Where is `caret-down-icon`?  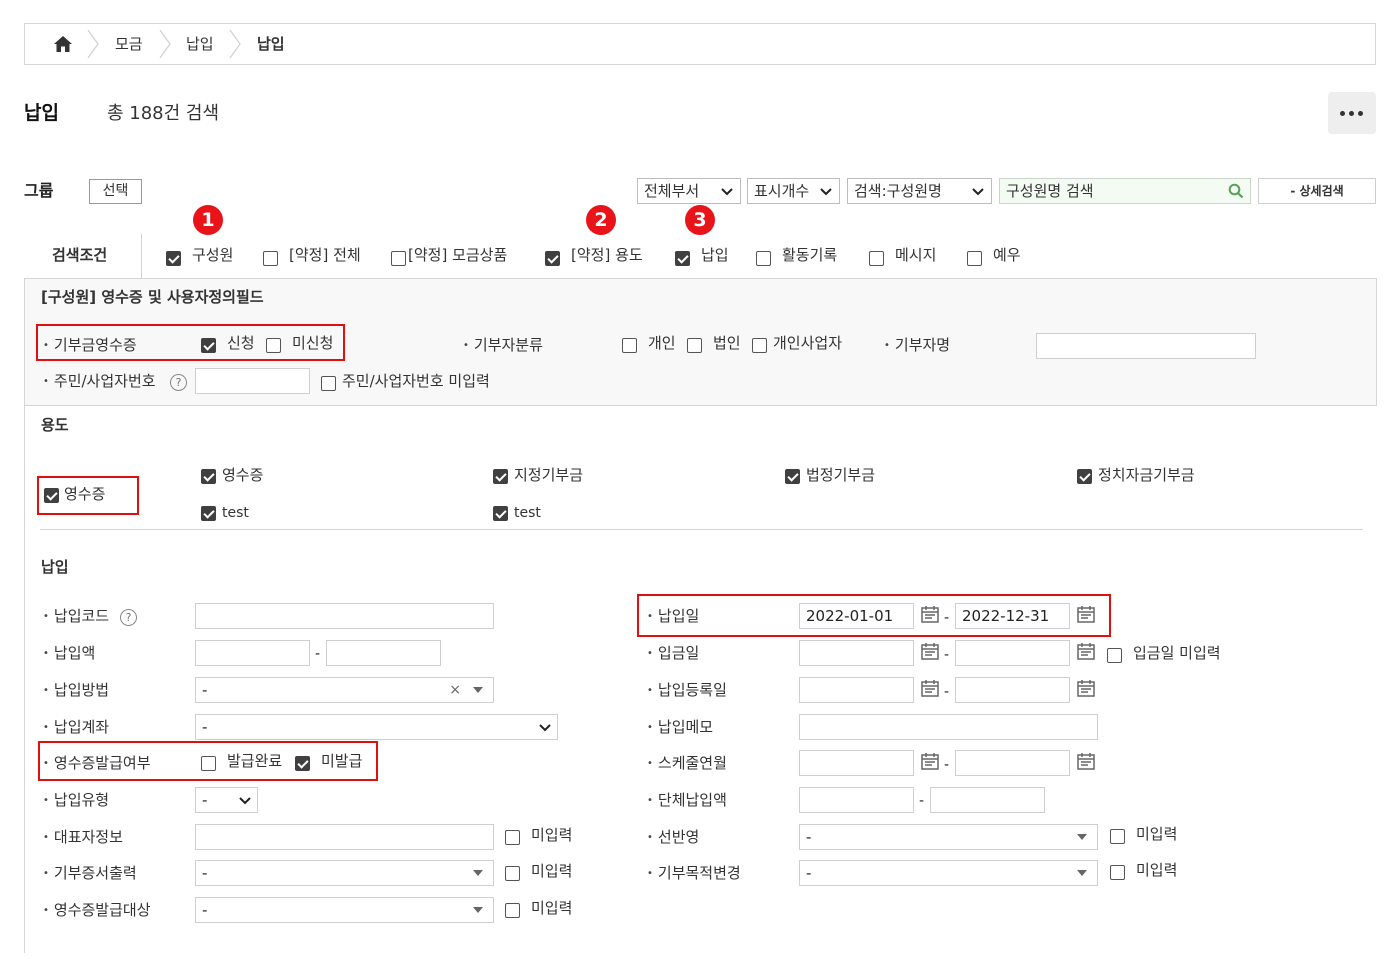 caret-down-icon is located at coordinates (1082, 873).